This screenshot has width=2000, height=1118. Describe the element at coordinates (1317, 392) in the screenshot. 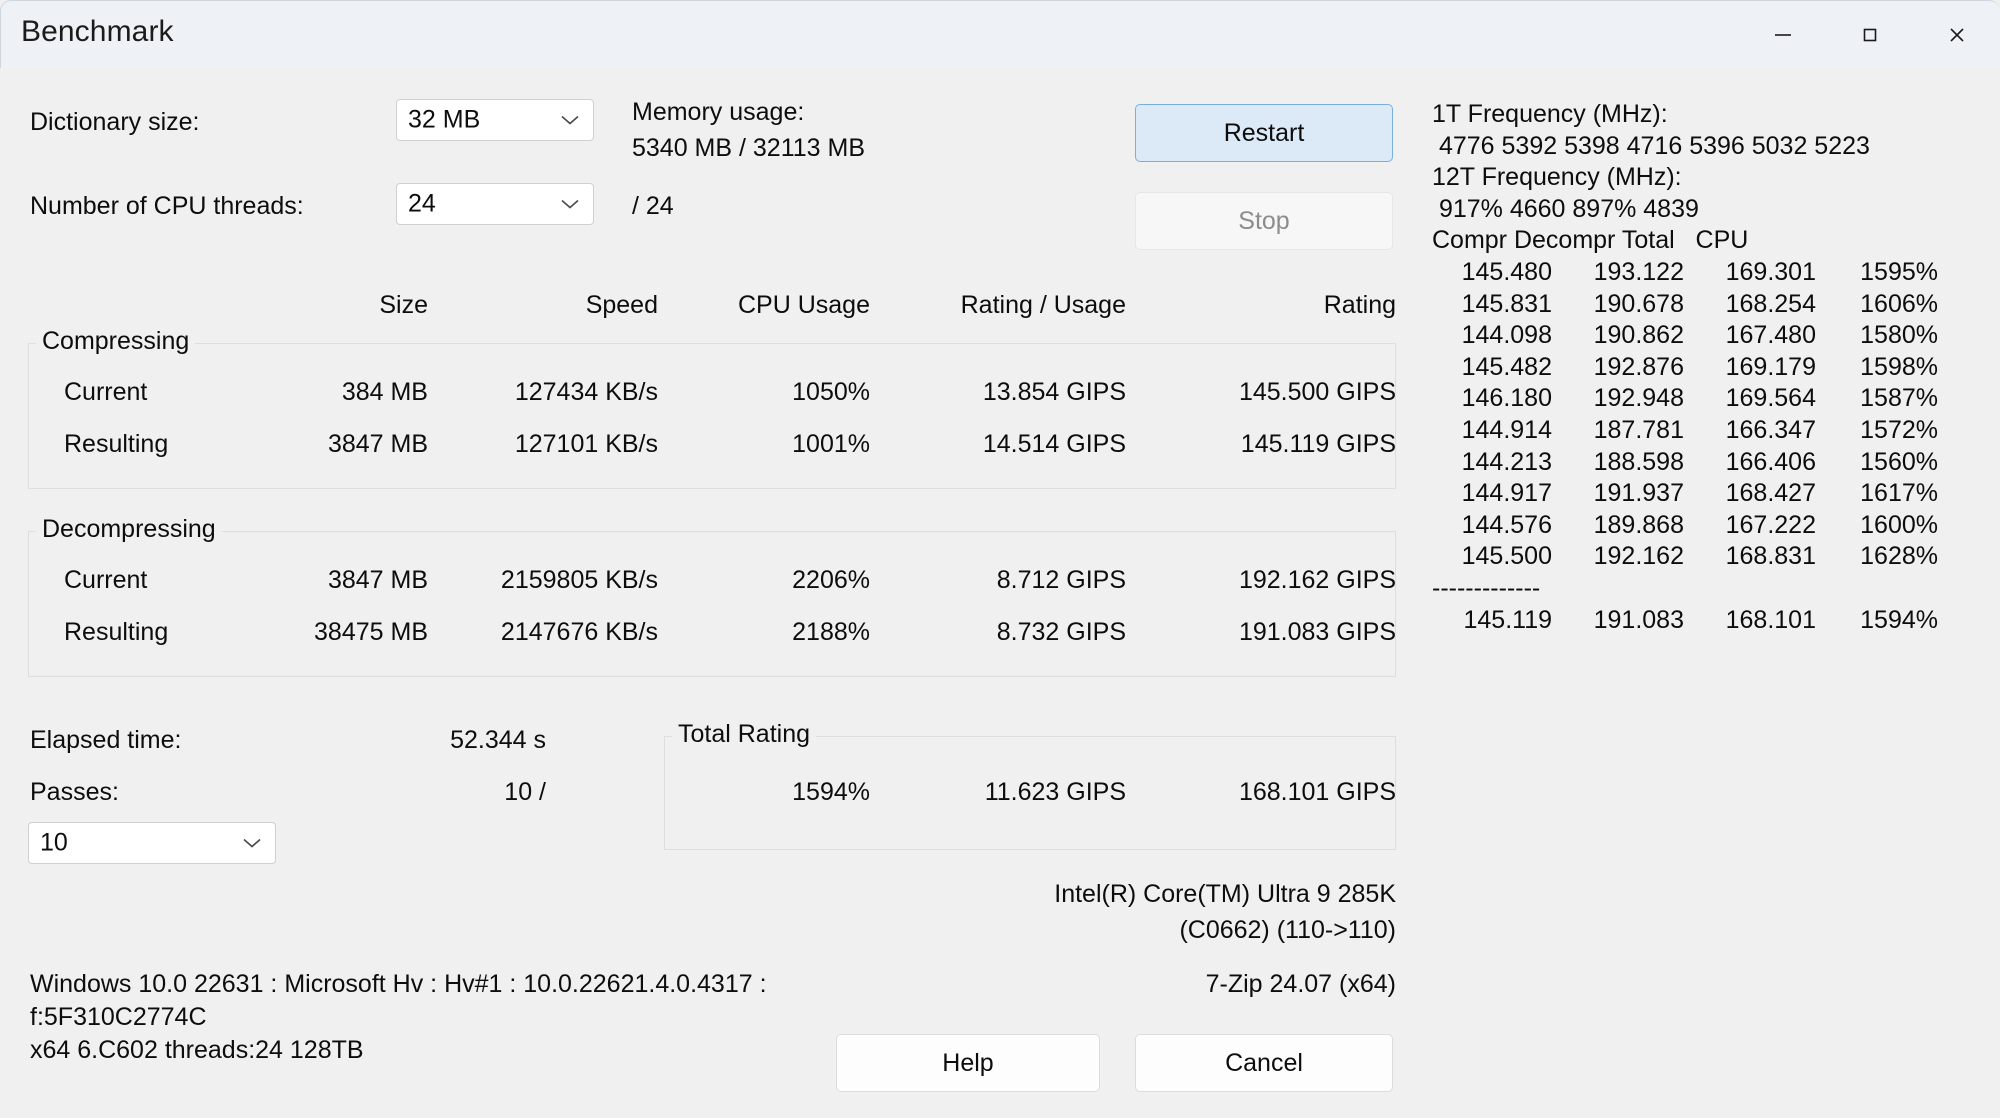

I see `cell-rating: 145.500 GIPS` at that location.